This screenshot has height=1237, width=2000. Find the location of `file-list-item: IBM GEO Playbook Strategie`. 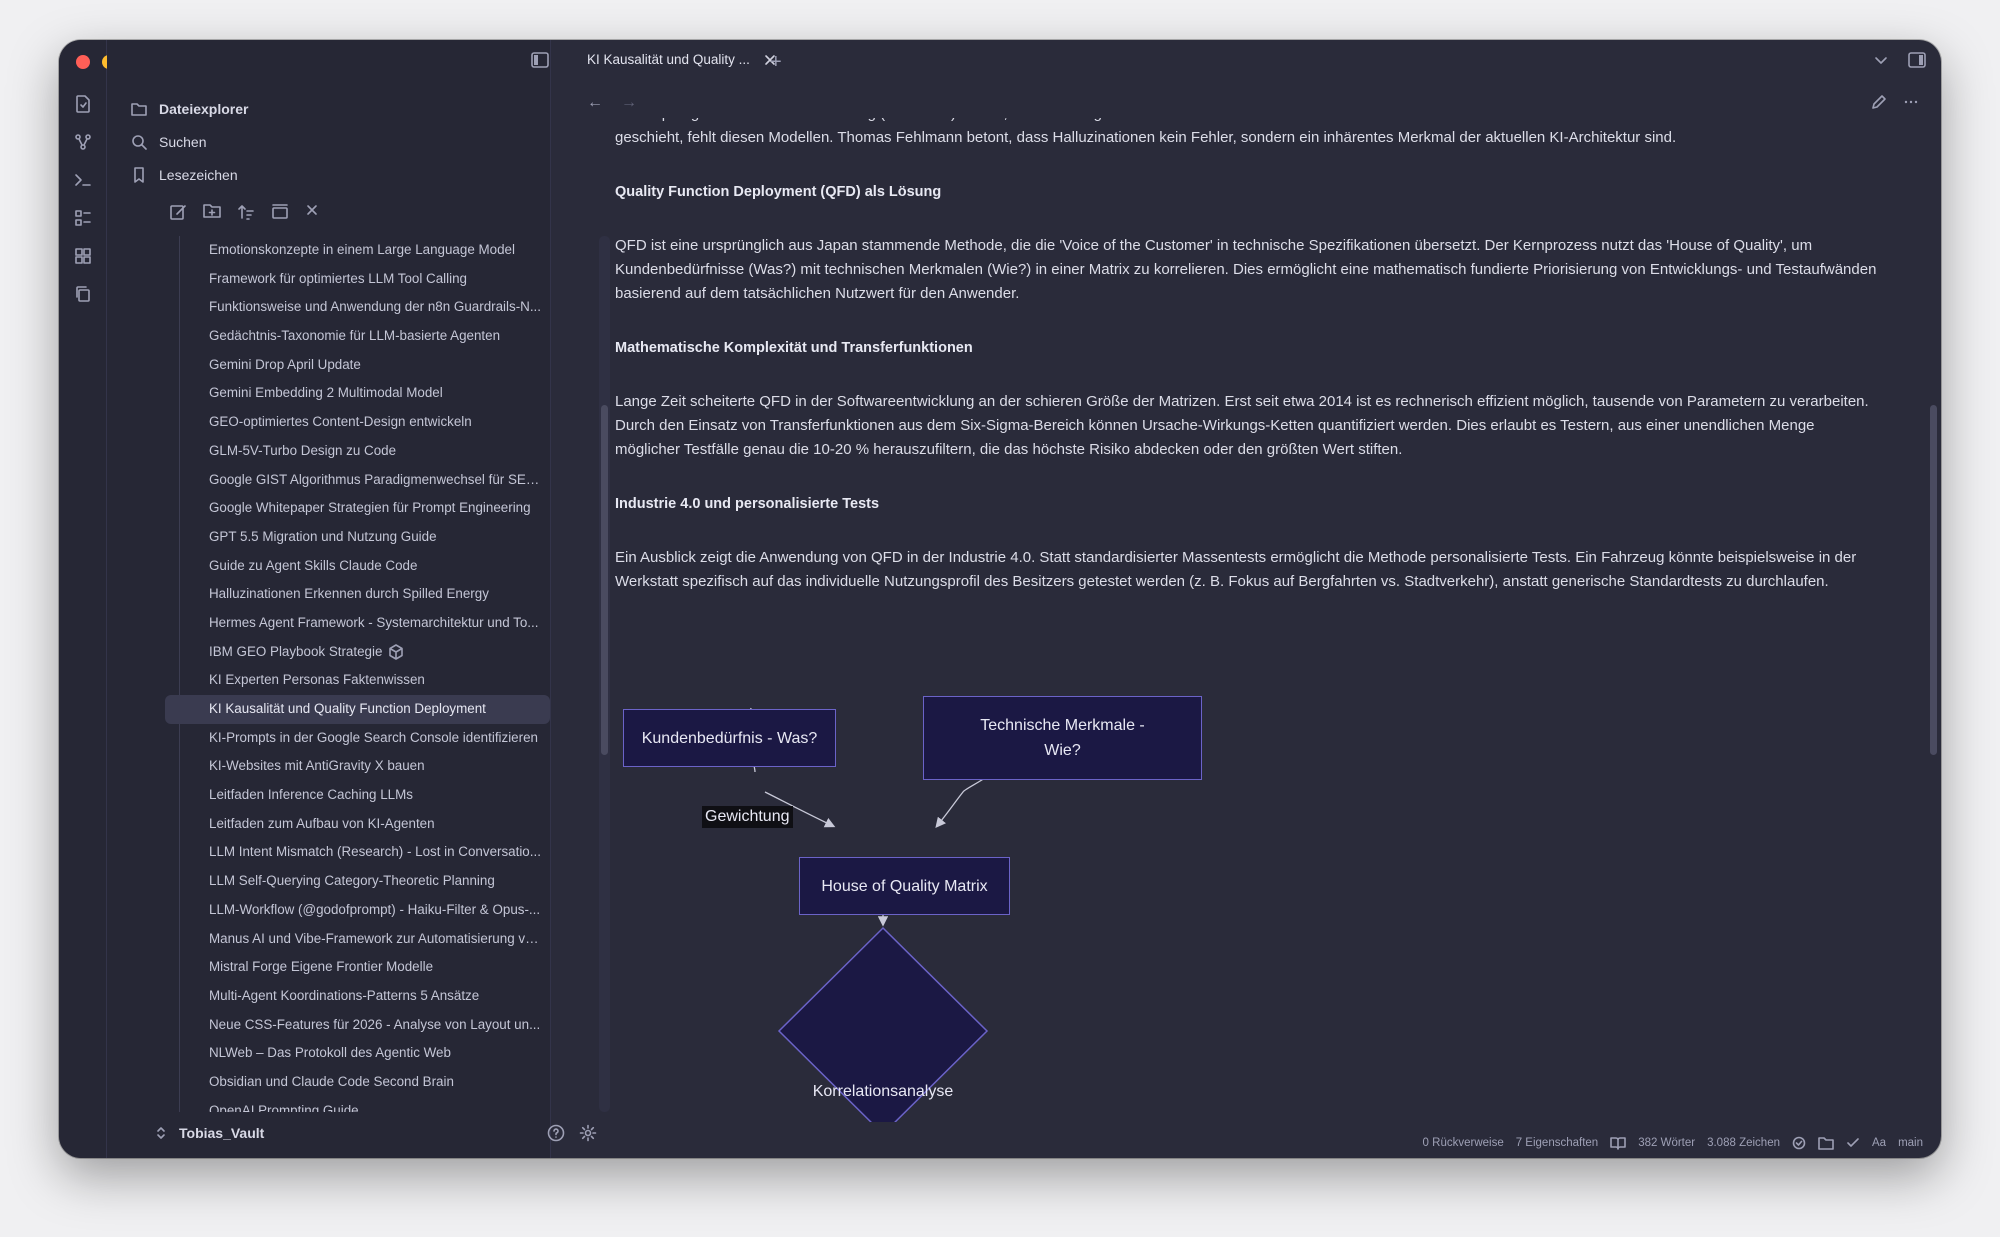

file-list-item: IBM GEO Playbook Strategie is located at coordinates (357, 652).